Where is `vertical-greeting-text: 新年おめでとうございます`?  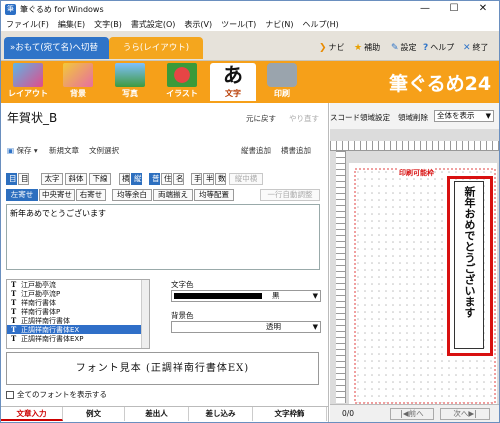 vertical-greeting-text: 新年おめでとうございます is located at coordinates (469, 252).